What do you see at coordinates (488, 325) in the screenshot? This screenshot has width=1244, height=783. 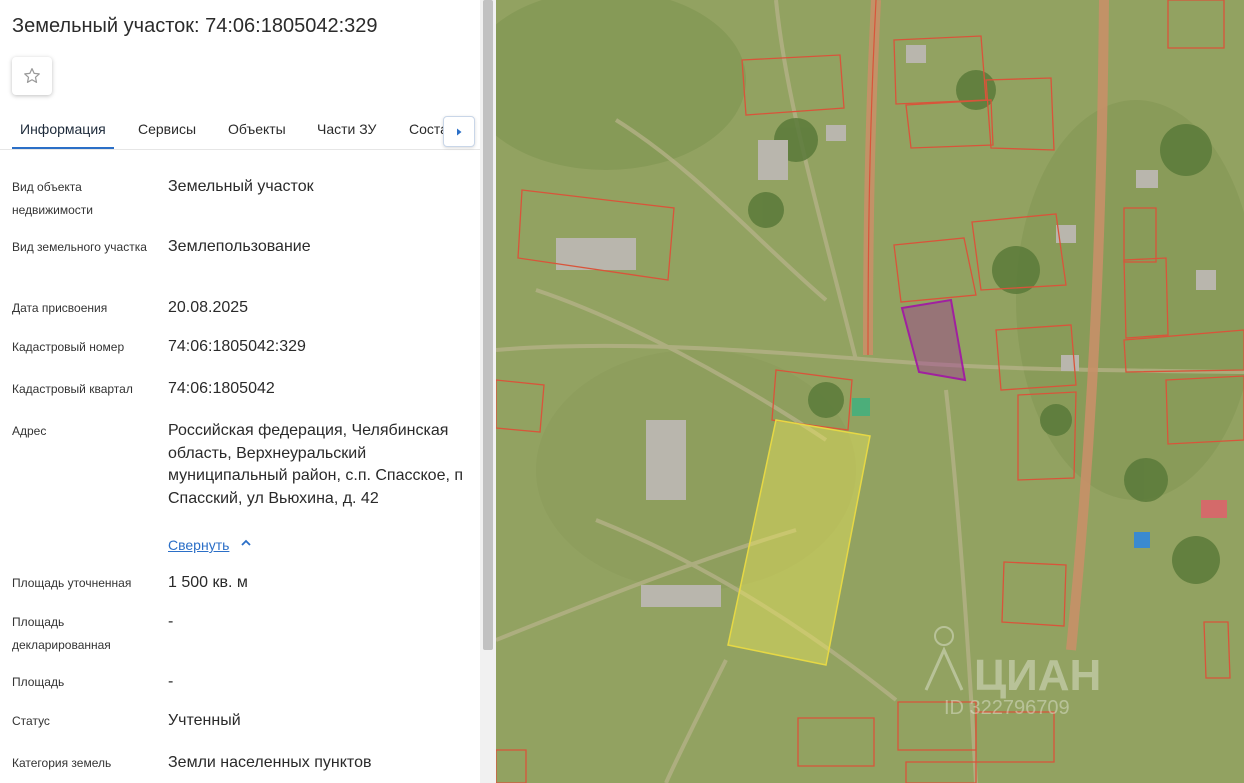 I see `scrollbar-thumb` at bounding box center [488, 325].